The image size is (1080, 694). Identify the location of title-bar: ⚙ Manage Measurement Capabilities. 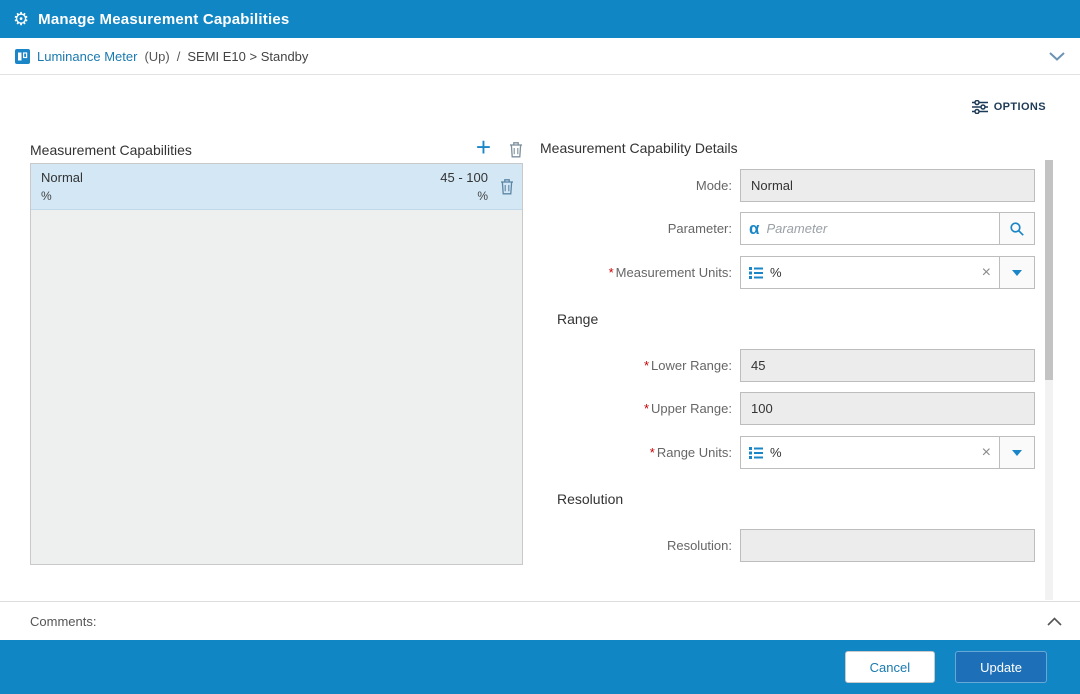
(540, 19).